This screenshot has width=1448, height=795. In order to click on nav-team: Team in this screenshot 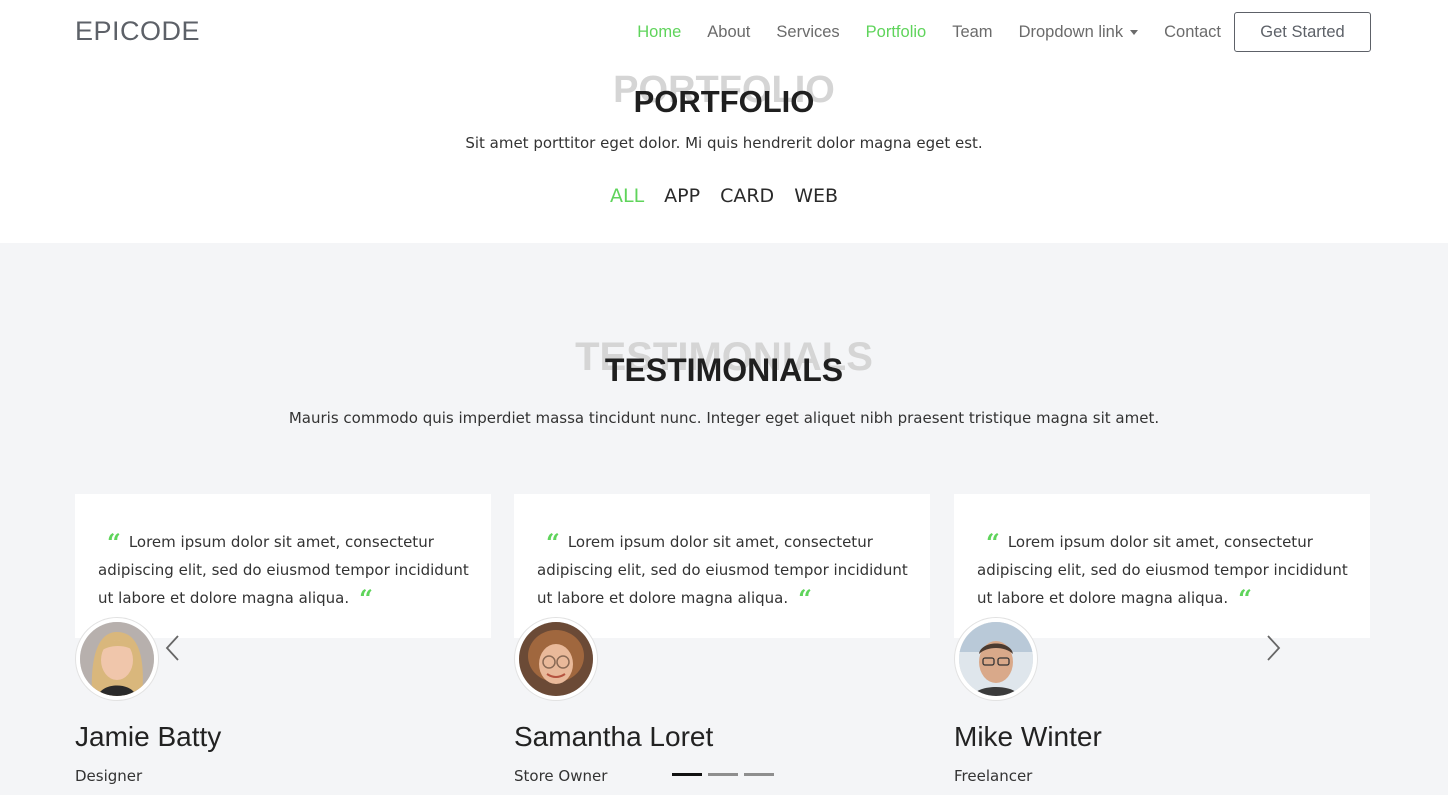, I will do `click(972, 32)`.